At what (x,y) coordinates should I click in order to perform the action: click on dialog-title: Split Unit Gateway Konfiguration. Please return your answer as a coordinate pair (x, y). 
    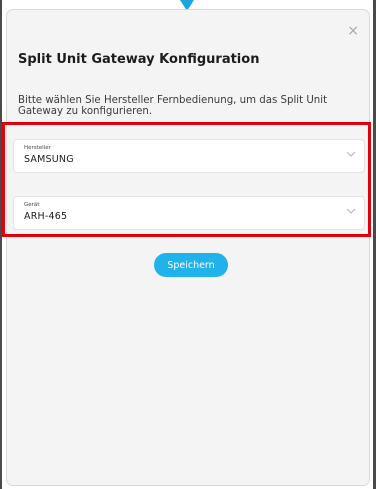
    Looking at the image, I should click on (139, 59).